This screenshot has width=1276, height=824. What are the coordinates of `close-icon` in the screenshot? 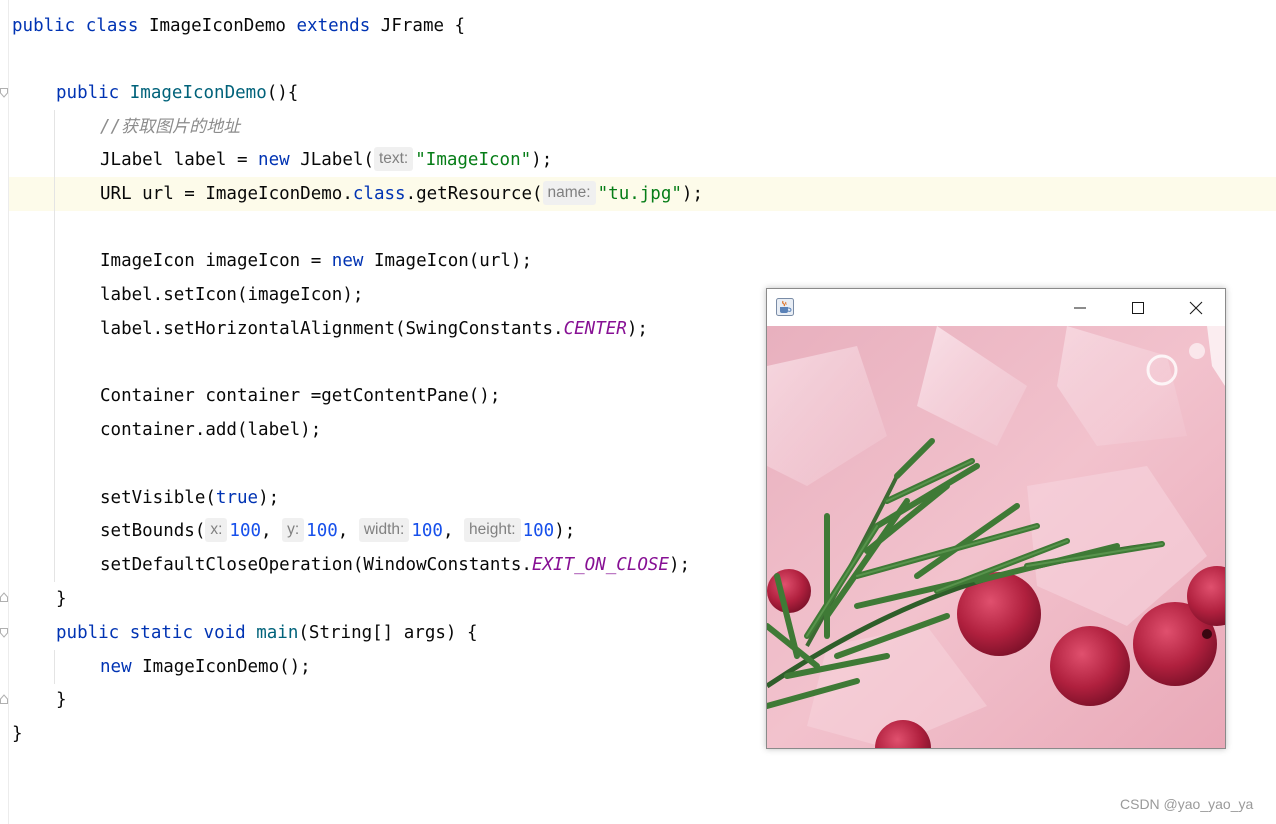 It's located at (1196, 307).